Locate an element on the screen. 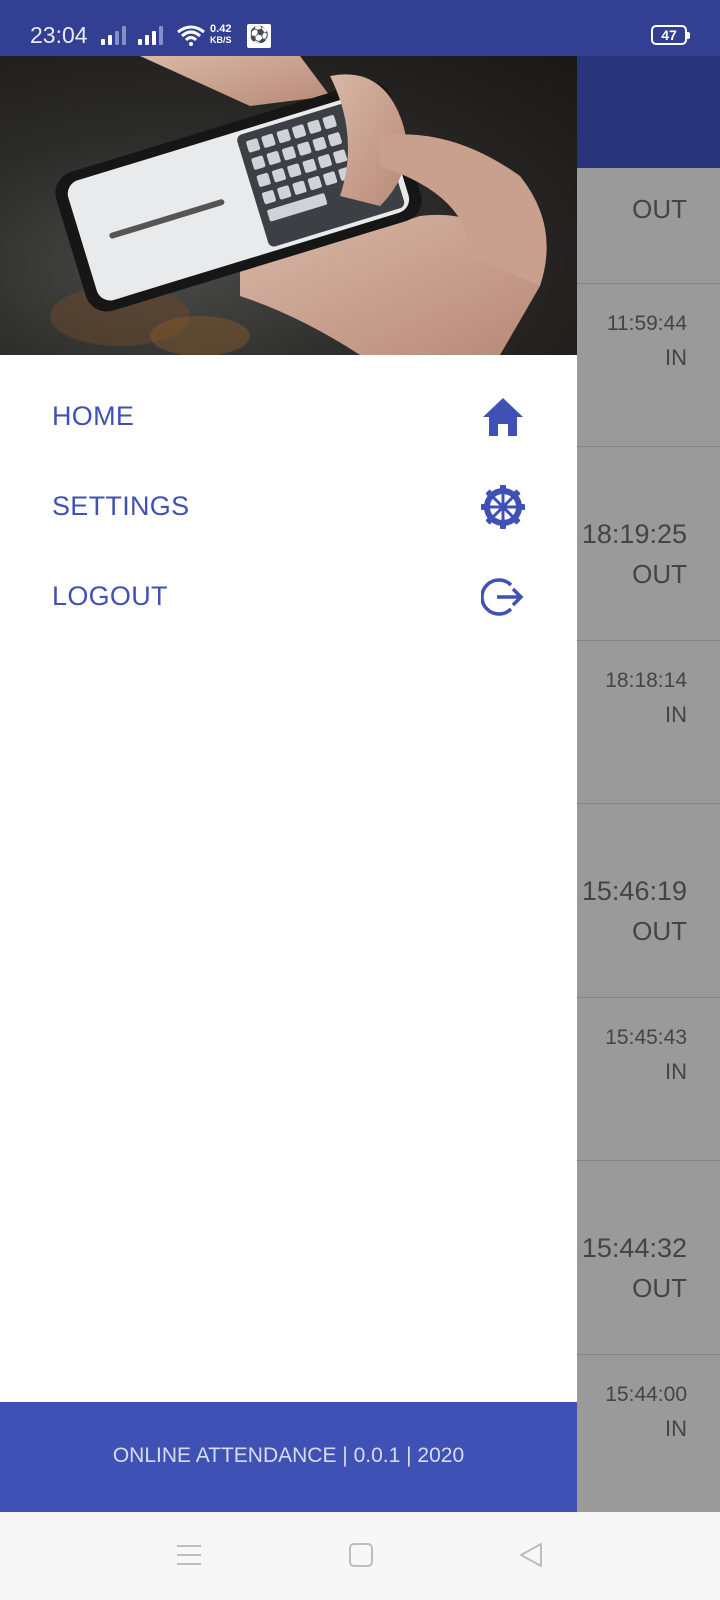 The height and width of the screenshot is (1600, 720). time-label: 15:46:19 is located at coordinates (634, 891).